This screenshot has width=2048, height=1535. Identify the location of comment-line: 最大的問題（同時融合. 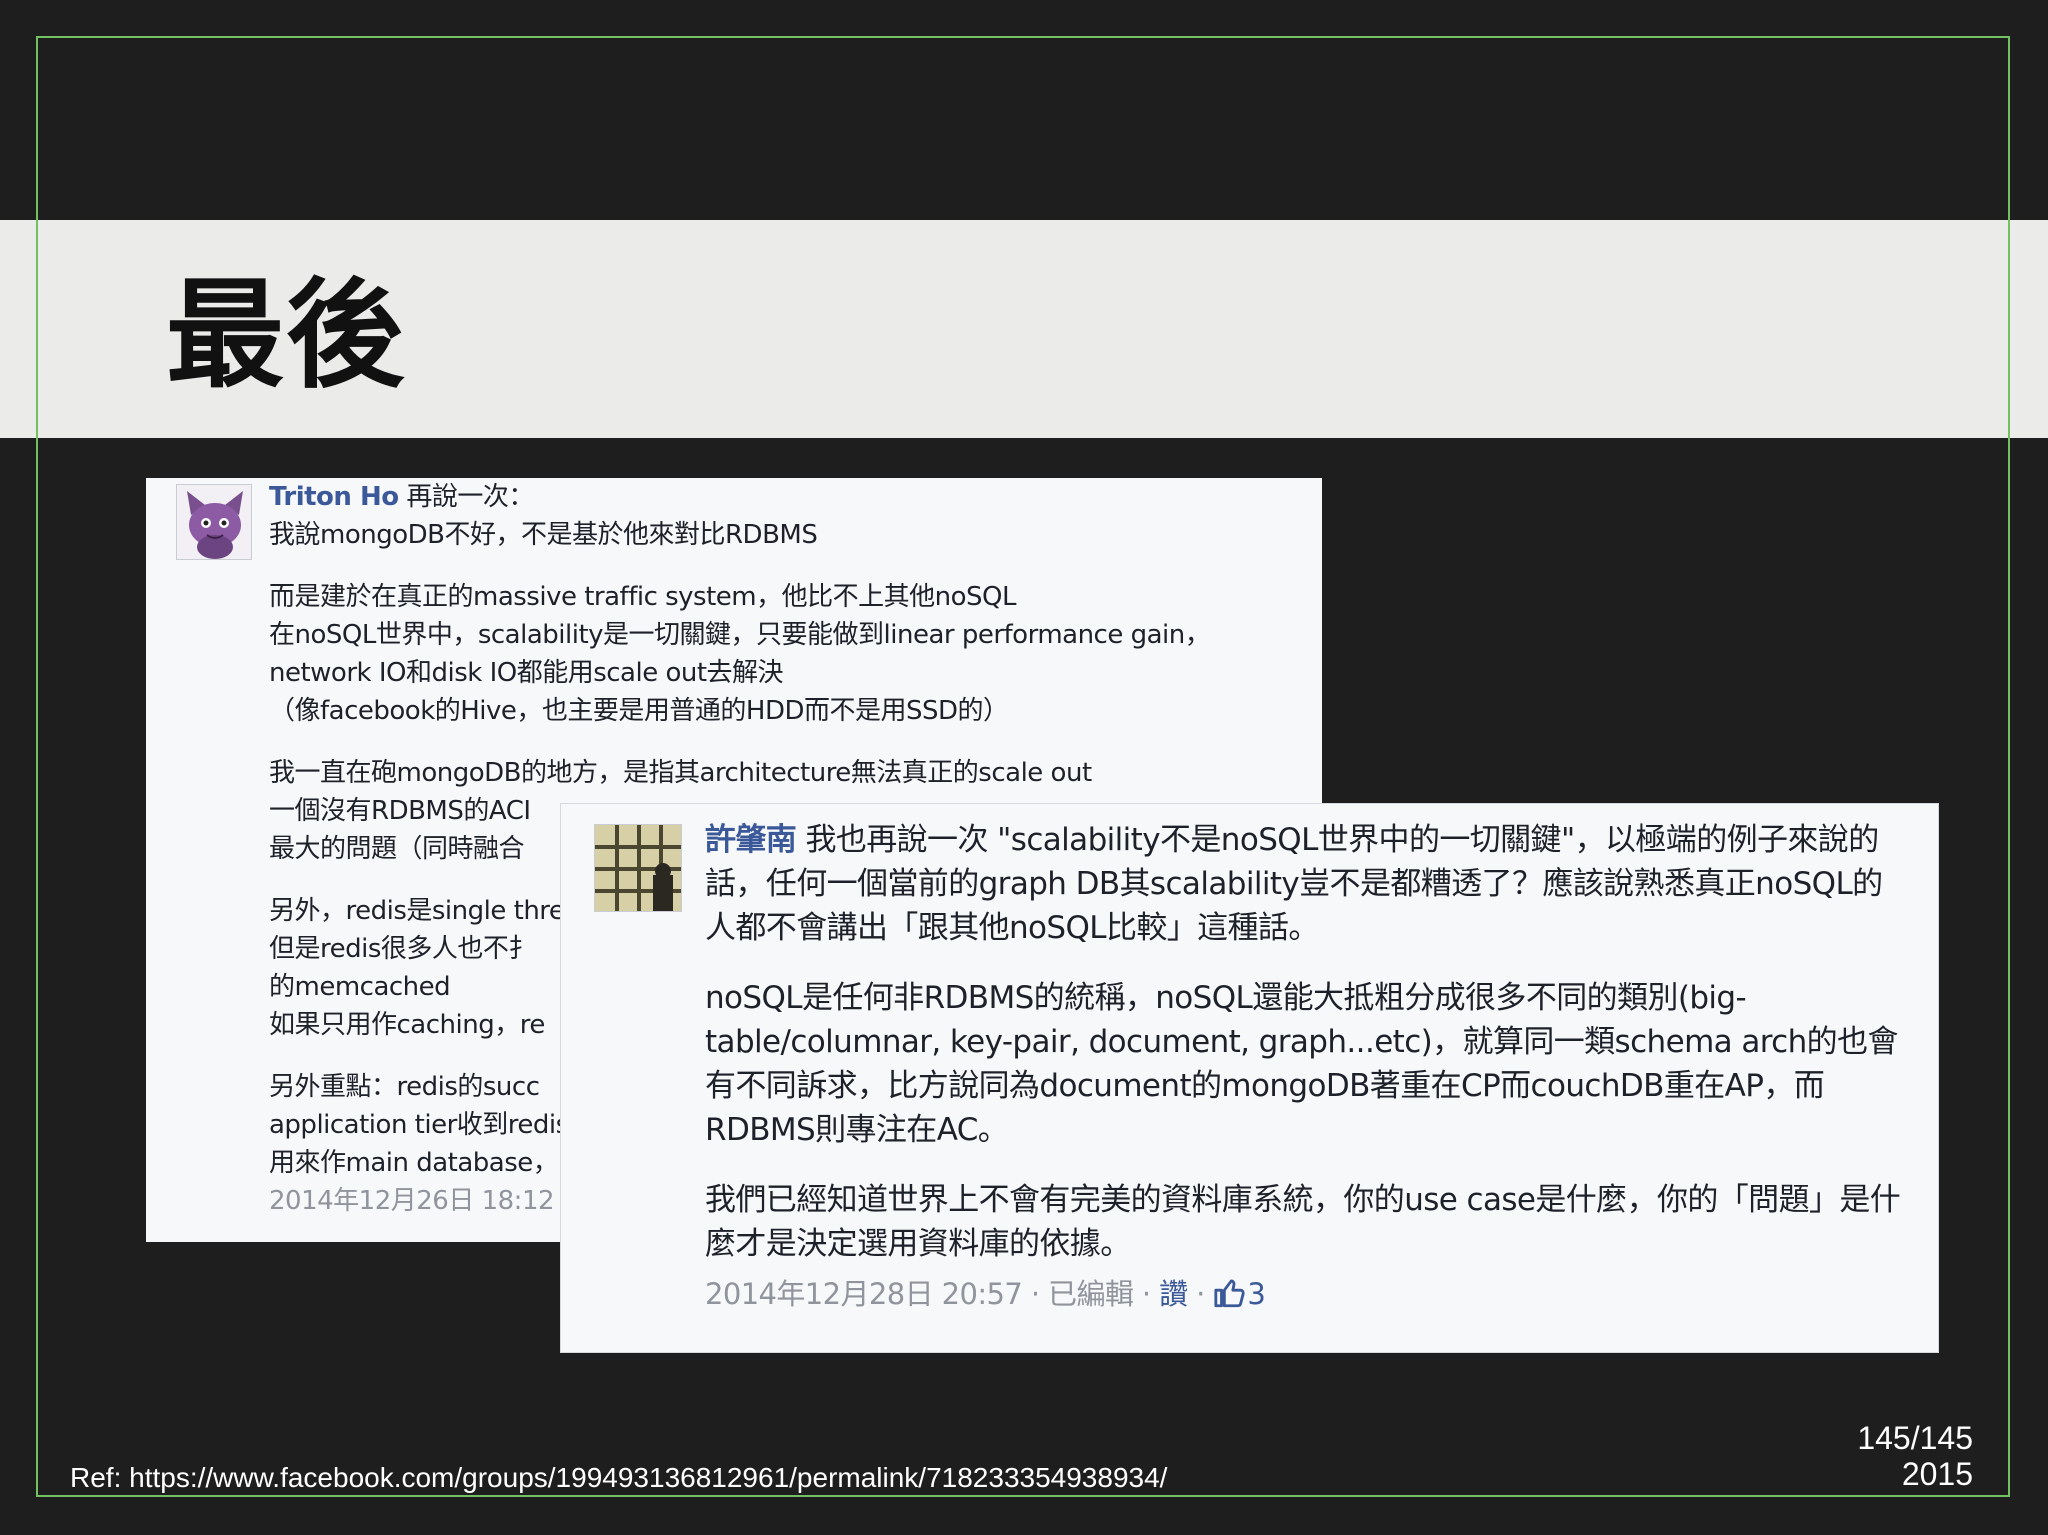
(397, 849).